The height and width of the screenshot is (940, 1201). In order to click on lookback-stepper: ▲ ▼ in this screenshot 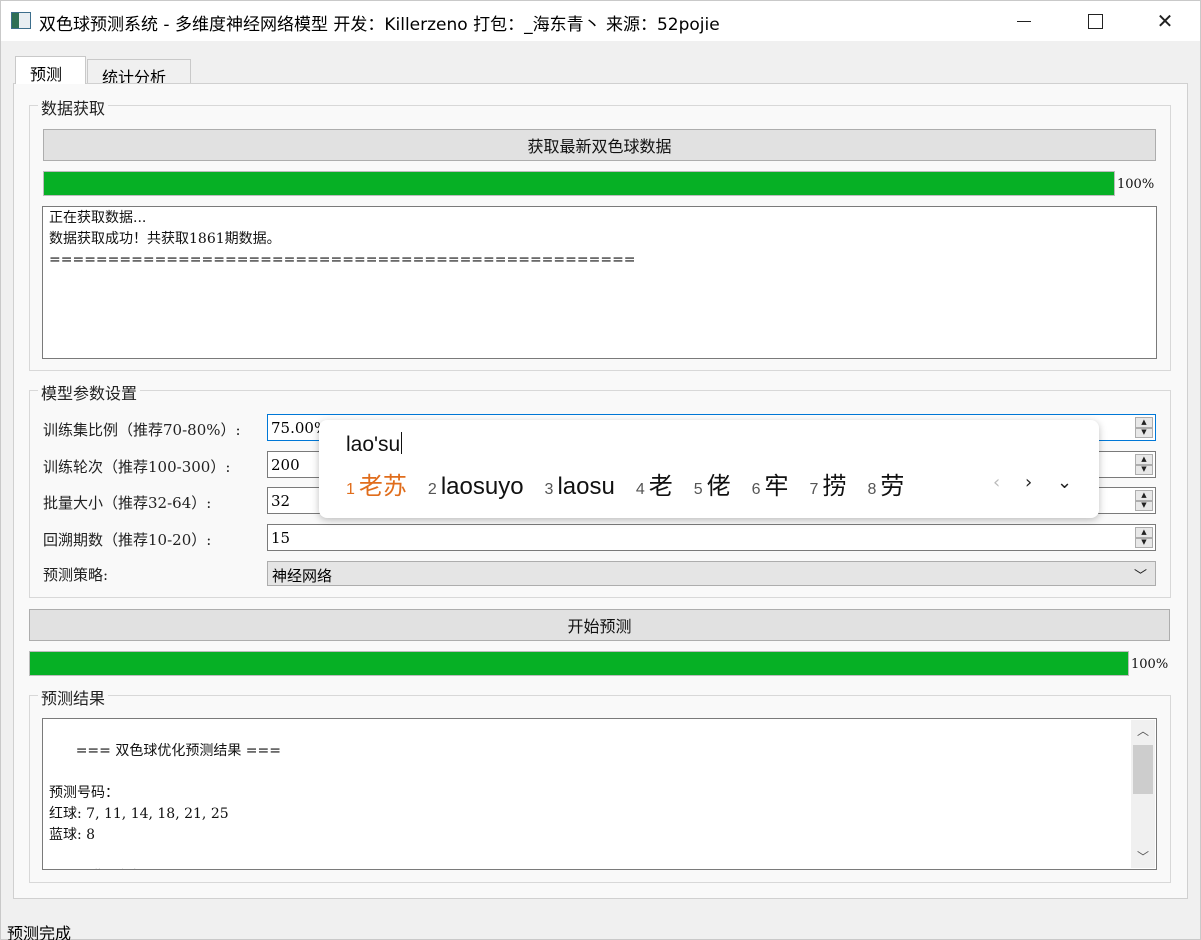, I will do `click(1144, 537)`.